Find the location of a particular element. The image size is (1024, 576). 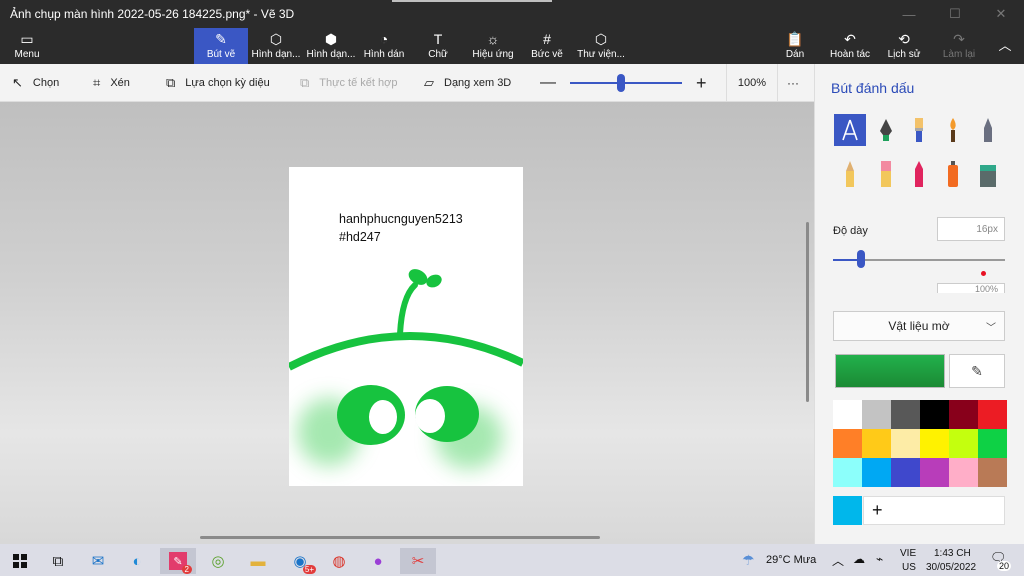

zoom-in-button: + is located at coordinates (701, 83).